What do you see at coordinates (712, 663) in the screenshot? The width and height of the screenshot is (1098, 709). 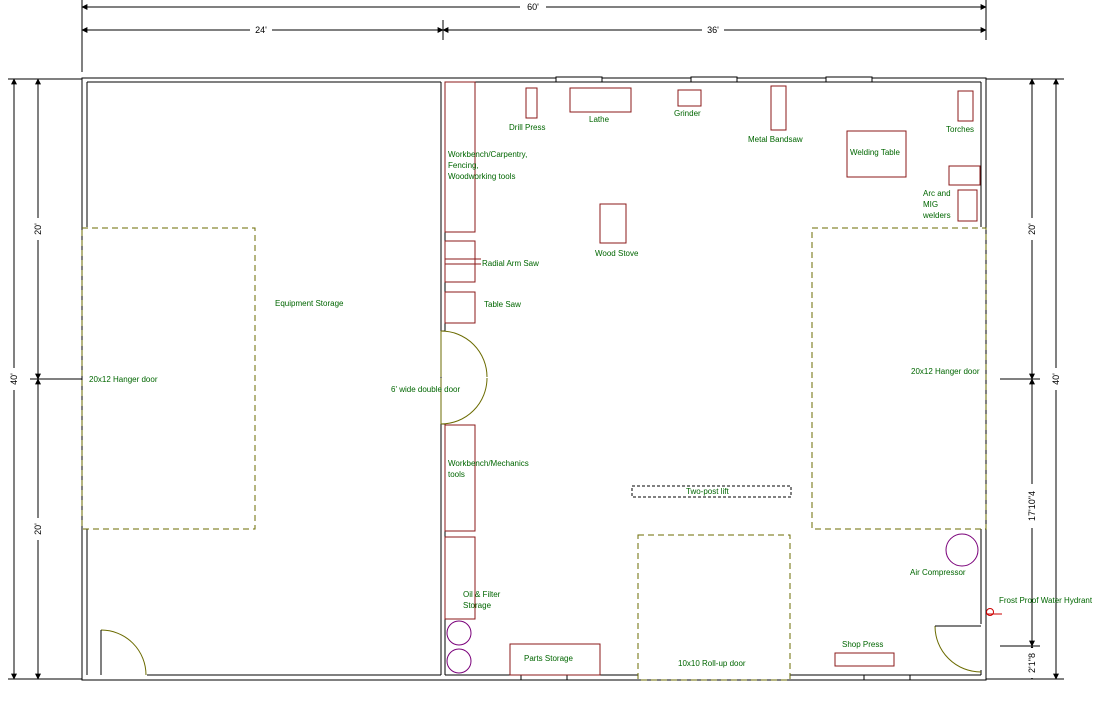 I see `label-rollup-door: 10x10 Roll-up door` at bounding box center [712, 663].